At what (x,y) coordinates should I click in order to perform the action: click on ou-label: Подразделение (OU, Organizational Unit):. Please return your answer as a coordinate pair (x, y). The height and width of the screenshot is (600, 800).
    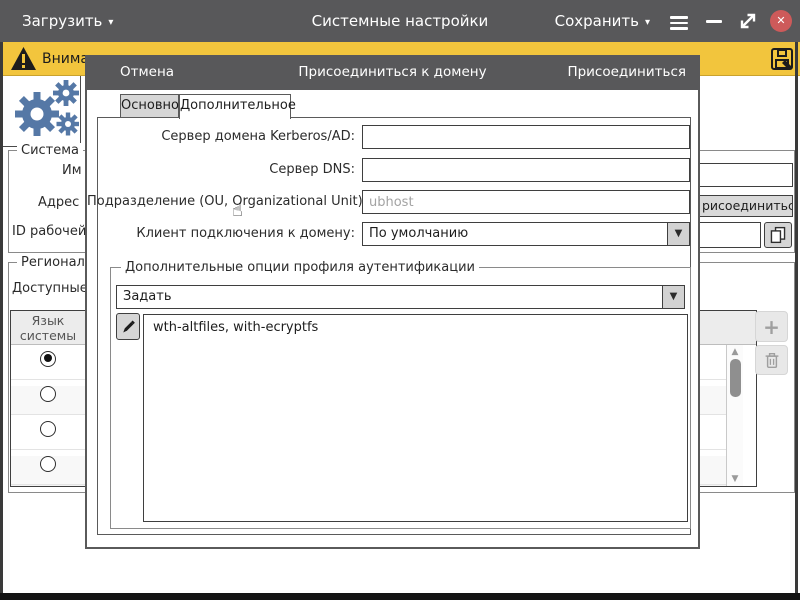
    Looking at the image, I should click on (227, 201).